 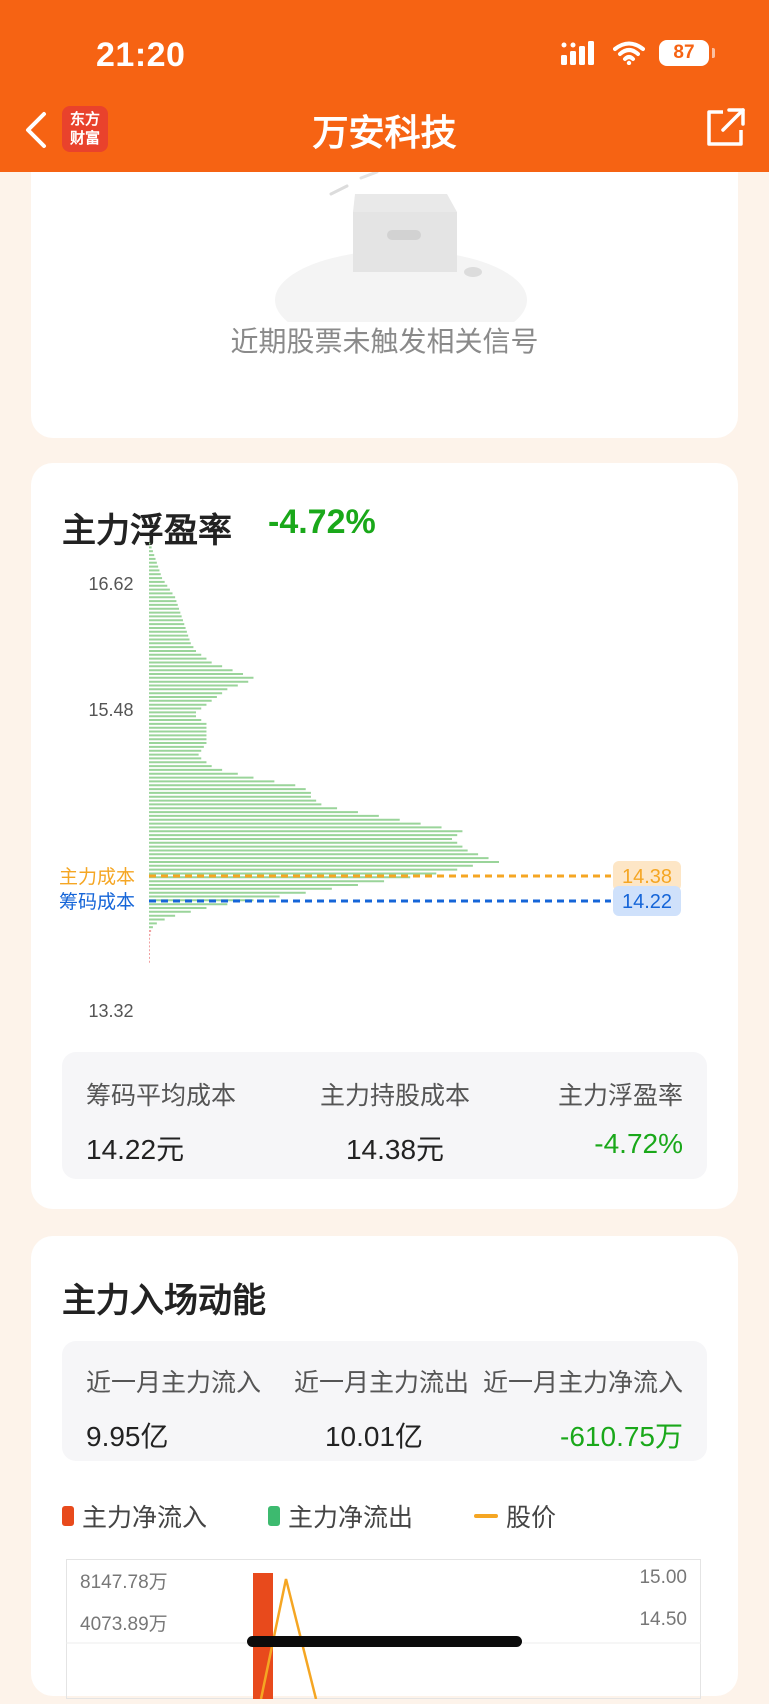 What do you see at coordinates (620, 1118) in the screenshot?
I see `stat-profit-rate: 主力浮盈率 -4.72%` at bounding box center [620, 1118].